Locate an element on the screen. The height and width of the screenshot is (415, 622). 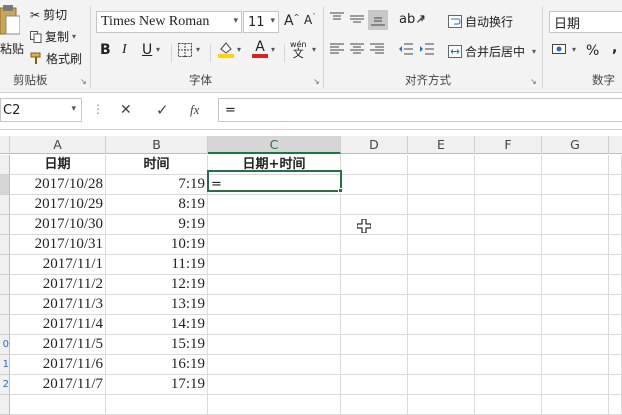
font-launcher-icon: ↘ is located at coordinates (316, 81).